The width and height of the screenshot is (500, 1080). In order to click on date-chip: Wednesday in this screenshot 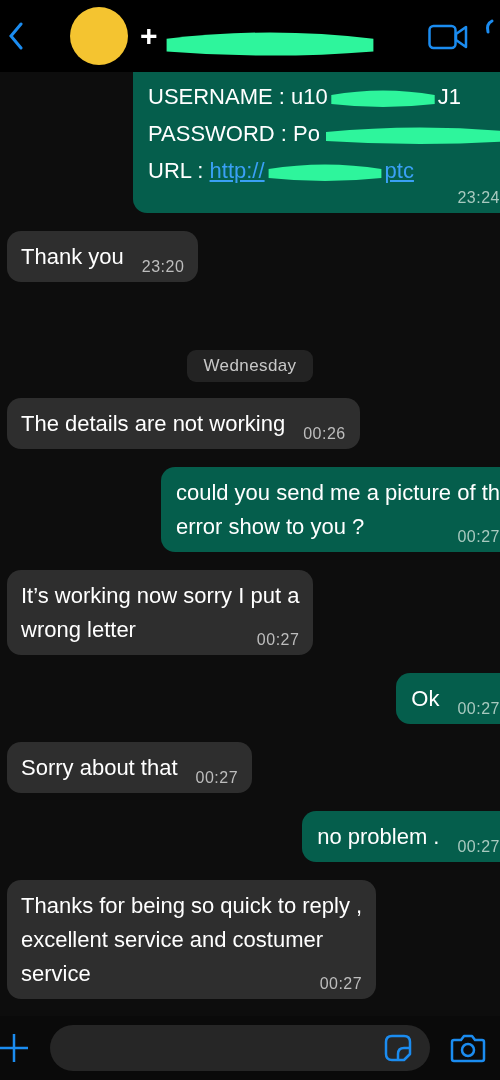, I will do `click(250, 366)`.